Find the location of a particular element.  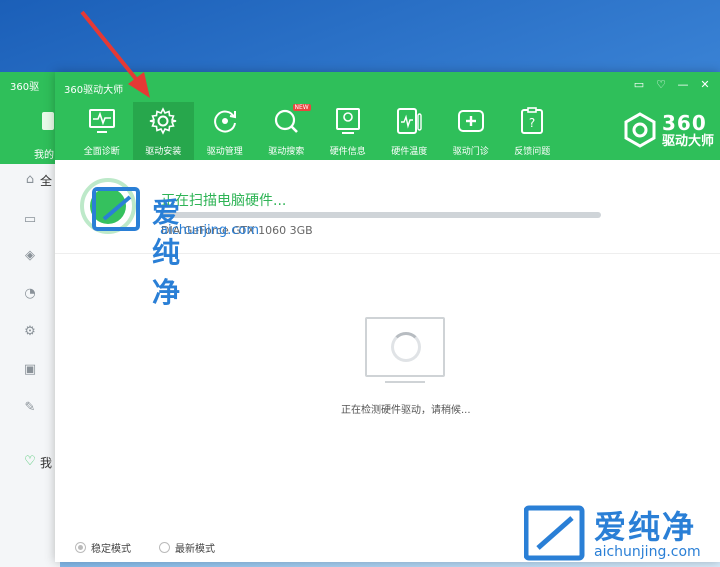

scan-progress-fill is located at coordinates (381, 215).